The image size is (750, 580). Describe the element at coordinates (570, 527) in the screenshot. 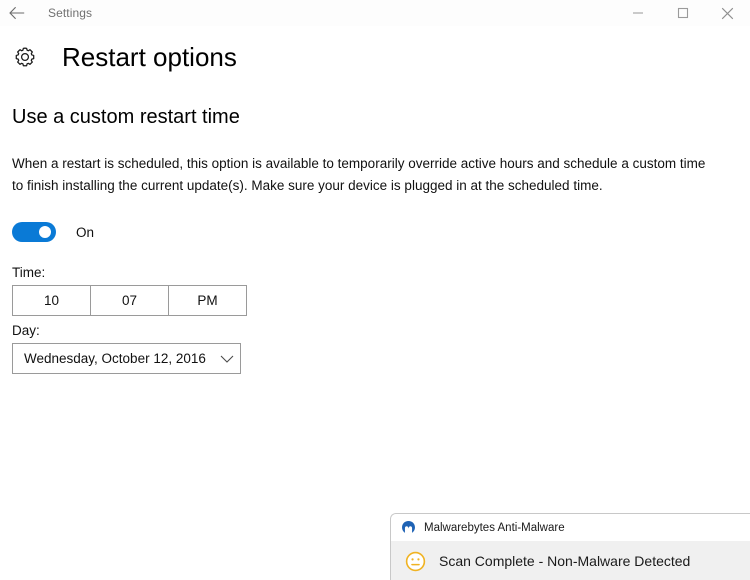

I see `notification-header: Malwarebytes Anti-Malware` at that location.